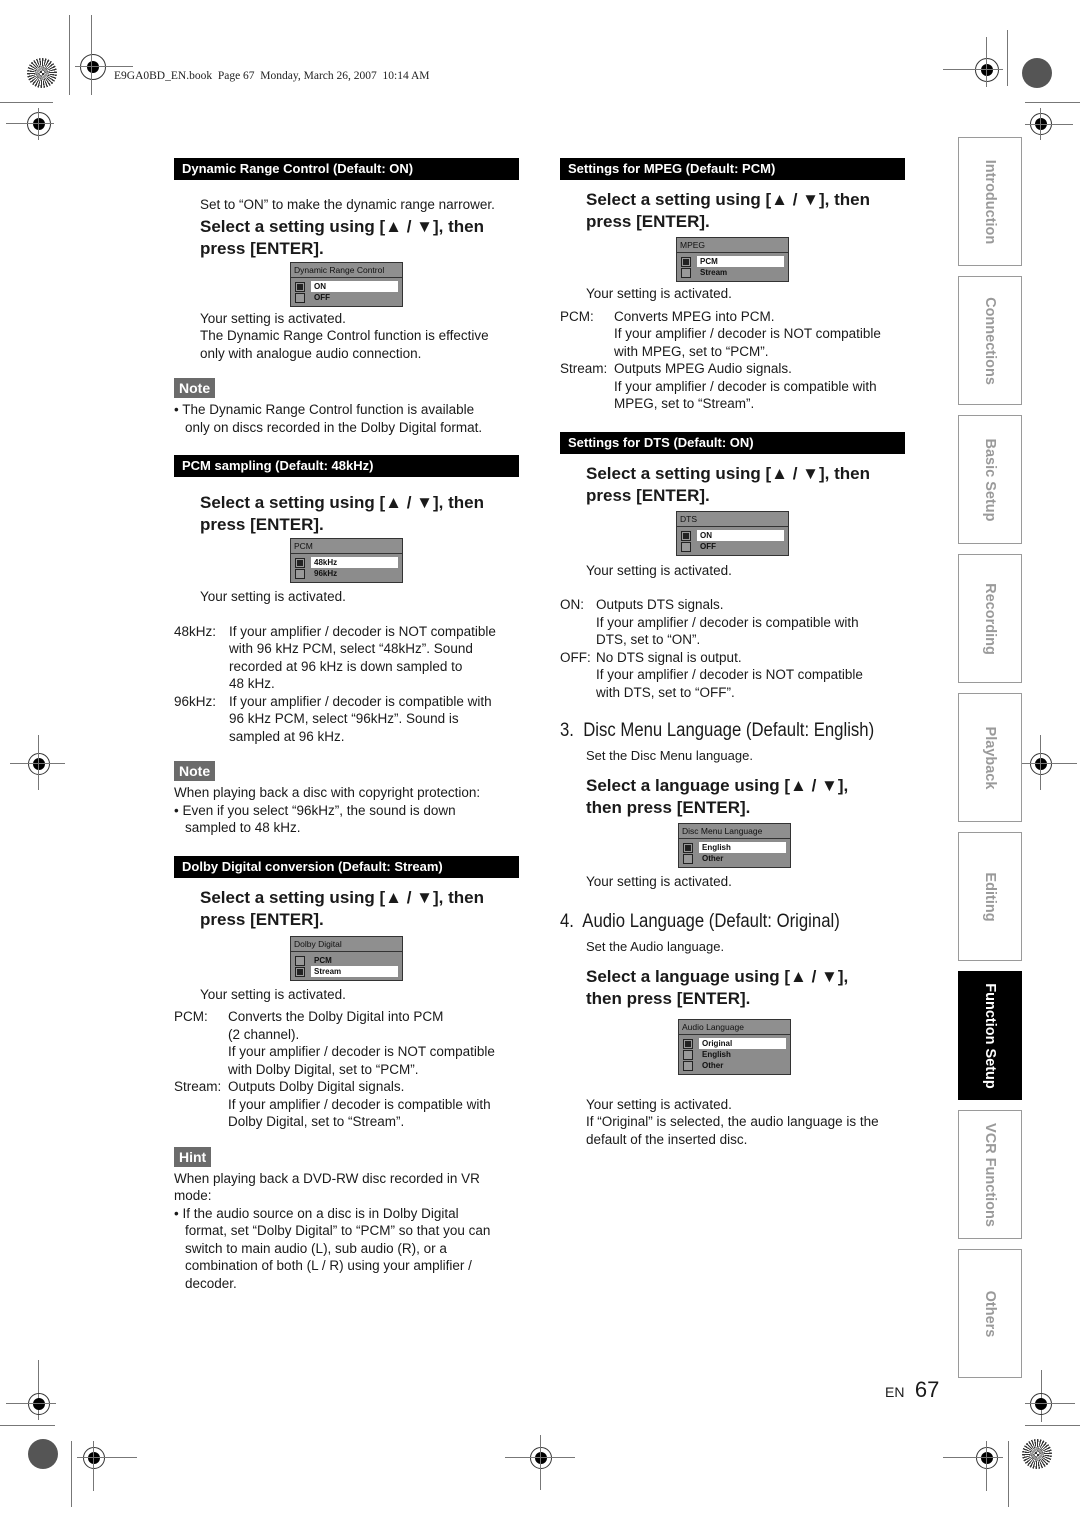 The height and width of the screenshot is (1528, 1080). What do you see at coordinates (990, 201) in the screenshot?
I see `chapter-tab-introduction: Introduction` at bounding box center [990, 201].